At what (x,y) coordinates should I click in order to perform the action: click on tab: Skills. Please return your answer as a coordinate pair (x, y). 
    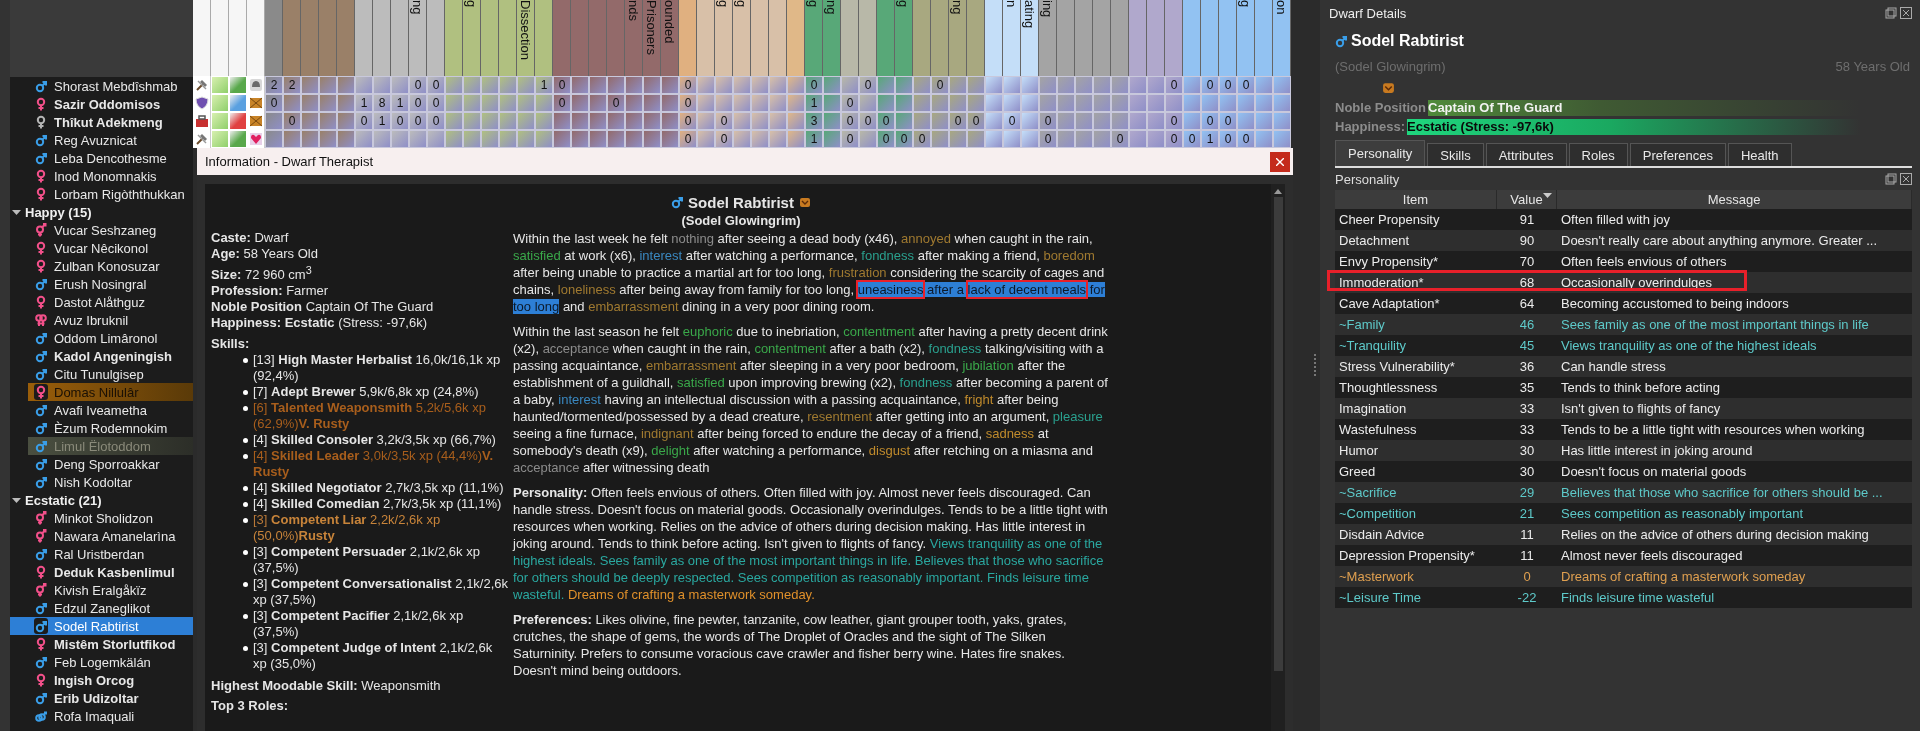
    Looking at the image, I should click on (1455, 154).